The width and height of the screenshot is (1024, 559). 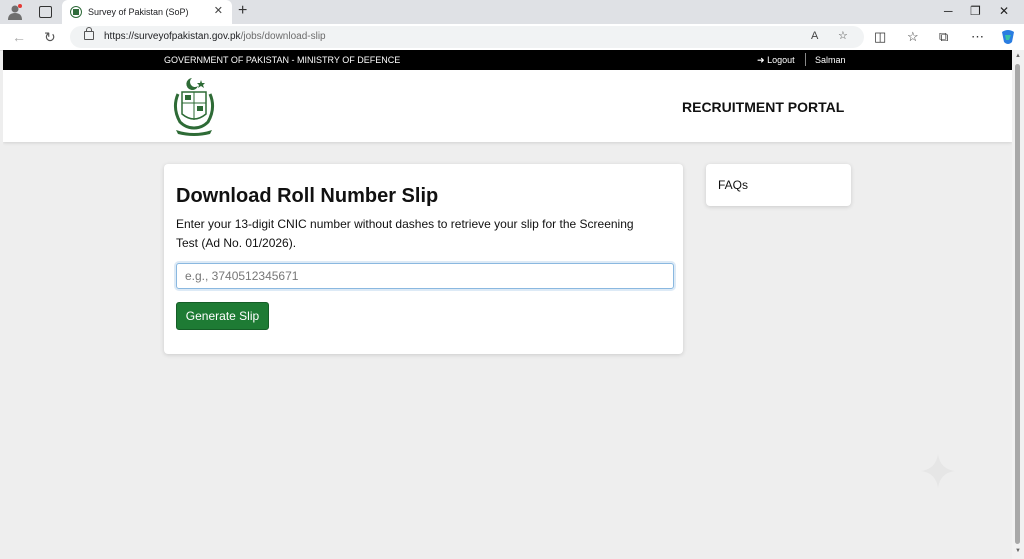 What do you see at coordinates (194, 107) in the screenshot?
I see `state-emblem-icon` at bounding box center [194, 107].